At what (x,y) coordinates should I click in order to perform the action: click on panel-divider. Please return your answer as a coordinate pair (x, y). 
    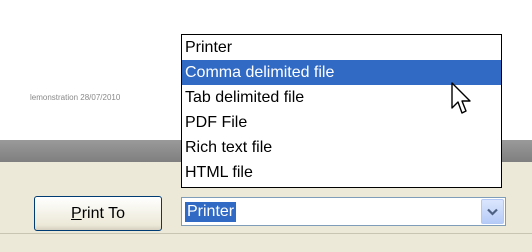
    Looking at the image, I should click on (266, 233).